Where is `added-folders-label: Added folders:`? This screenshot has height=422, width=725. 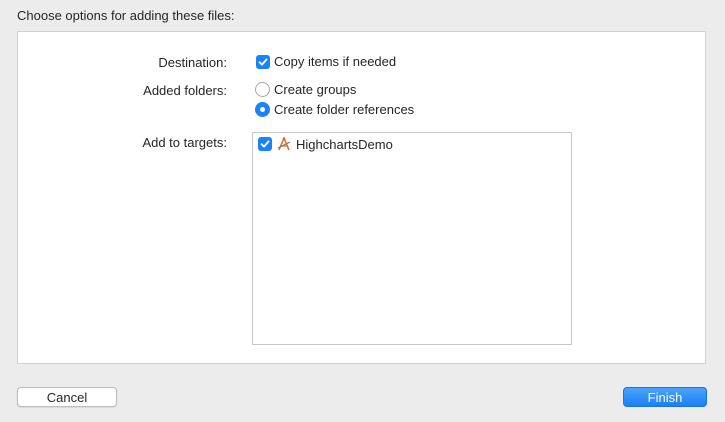 added-folders-label: Added folders: is located at coordinates (185, 90).